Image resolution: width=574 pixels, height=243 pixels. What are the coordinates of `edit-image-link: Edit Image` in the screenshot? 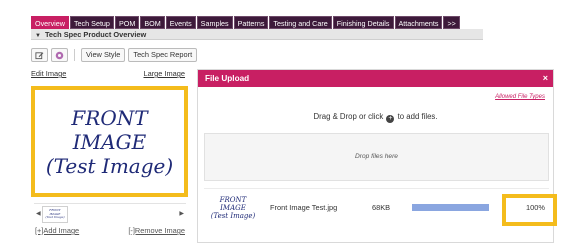 It's located at (48, 73).